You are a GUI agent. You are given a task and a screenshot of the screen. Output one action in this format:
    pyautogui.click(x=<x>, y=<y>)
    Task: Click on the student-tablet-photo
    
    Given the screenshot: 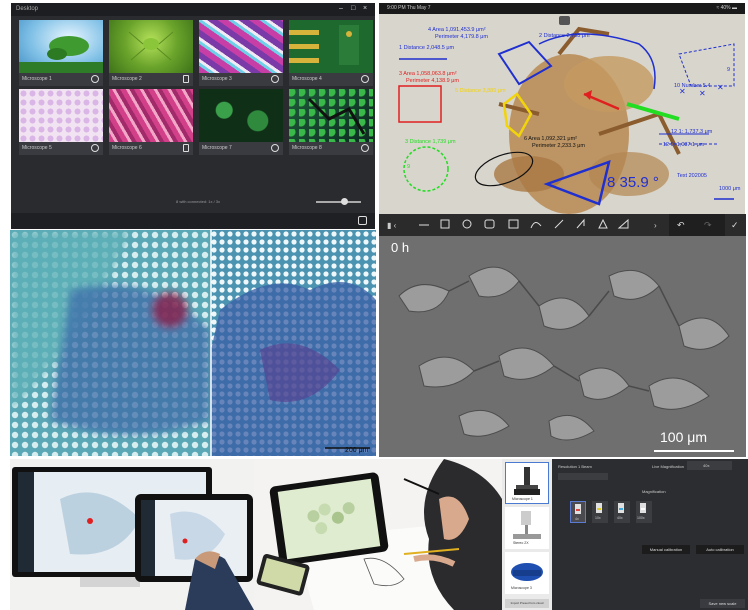 What is the action you would take?
    pyautogui.click(x=378, y=534)
    